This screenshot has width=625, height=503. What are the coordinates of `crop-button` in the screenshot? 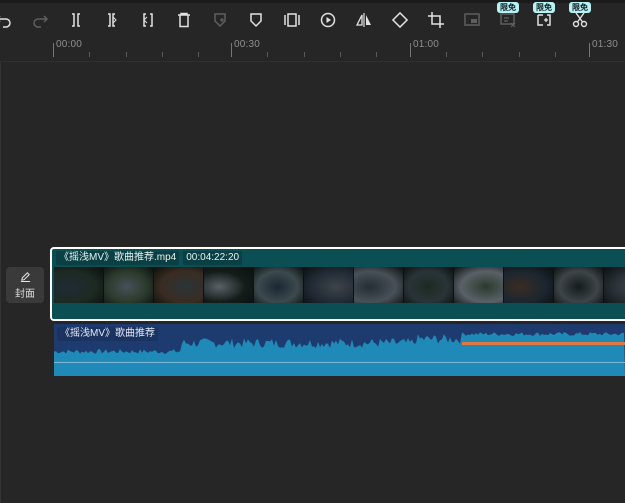 It's located at (436, 20).